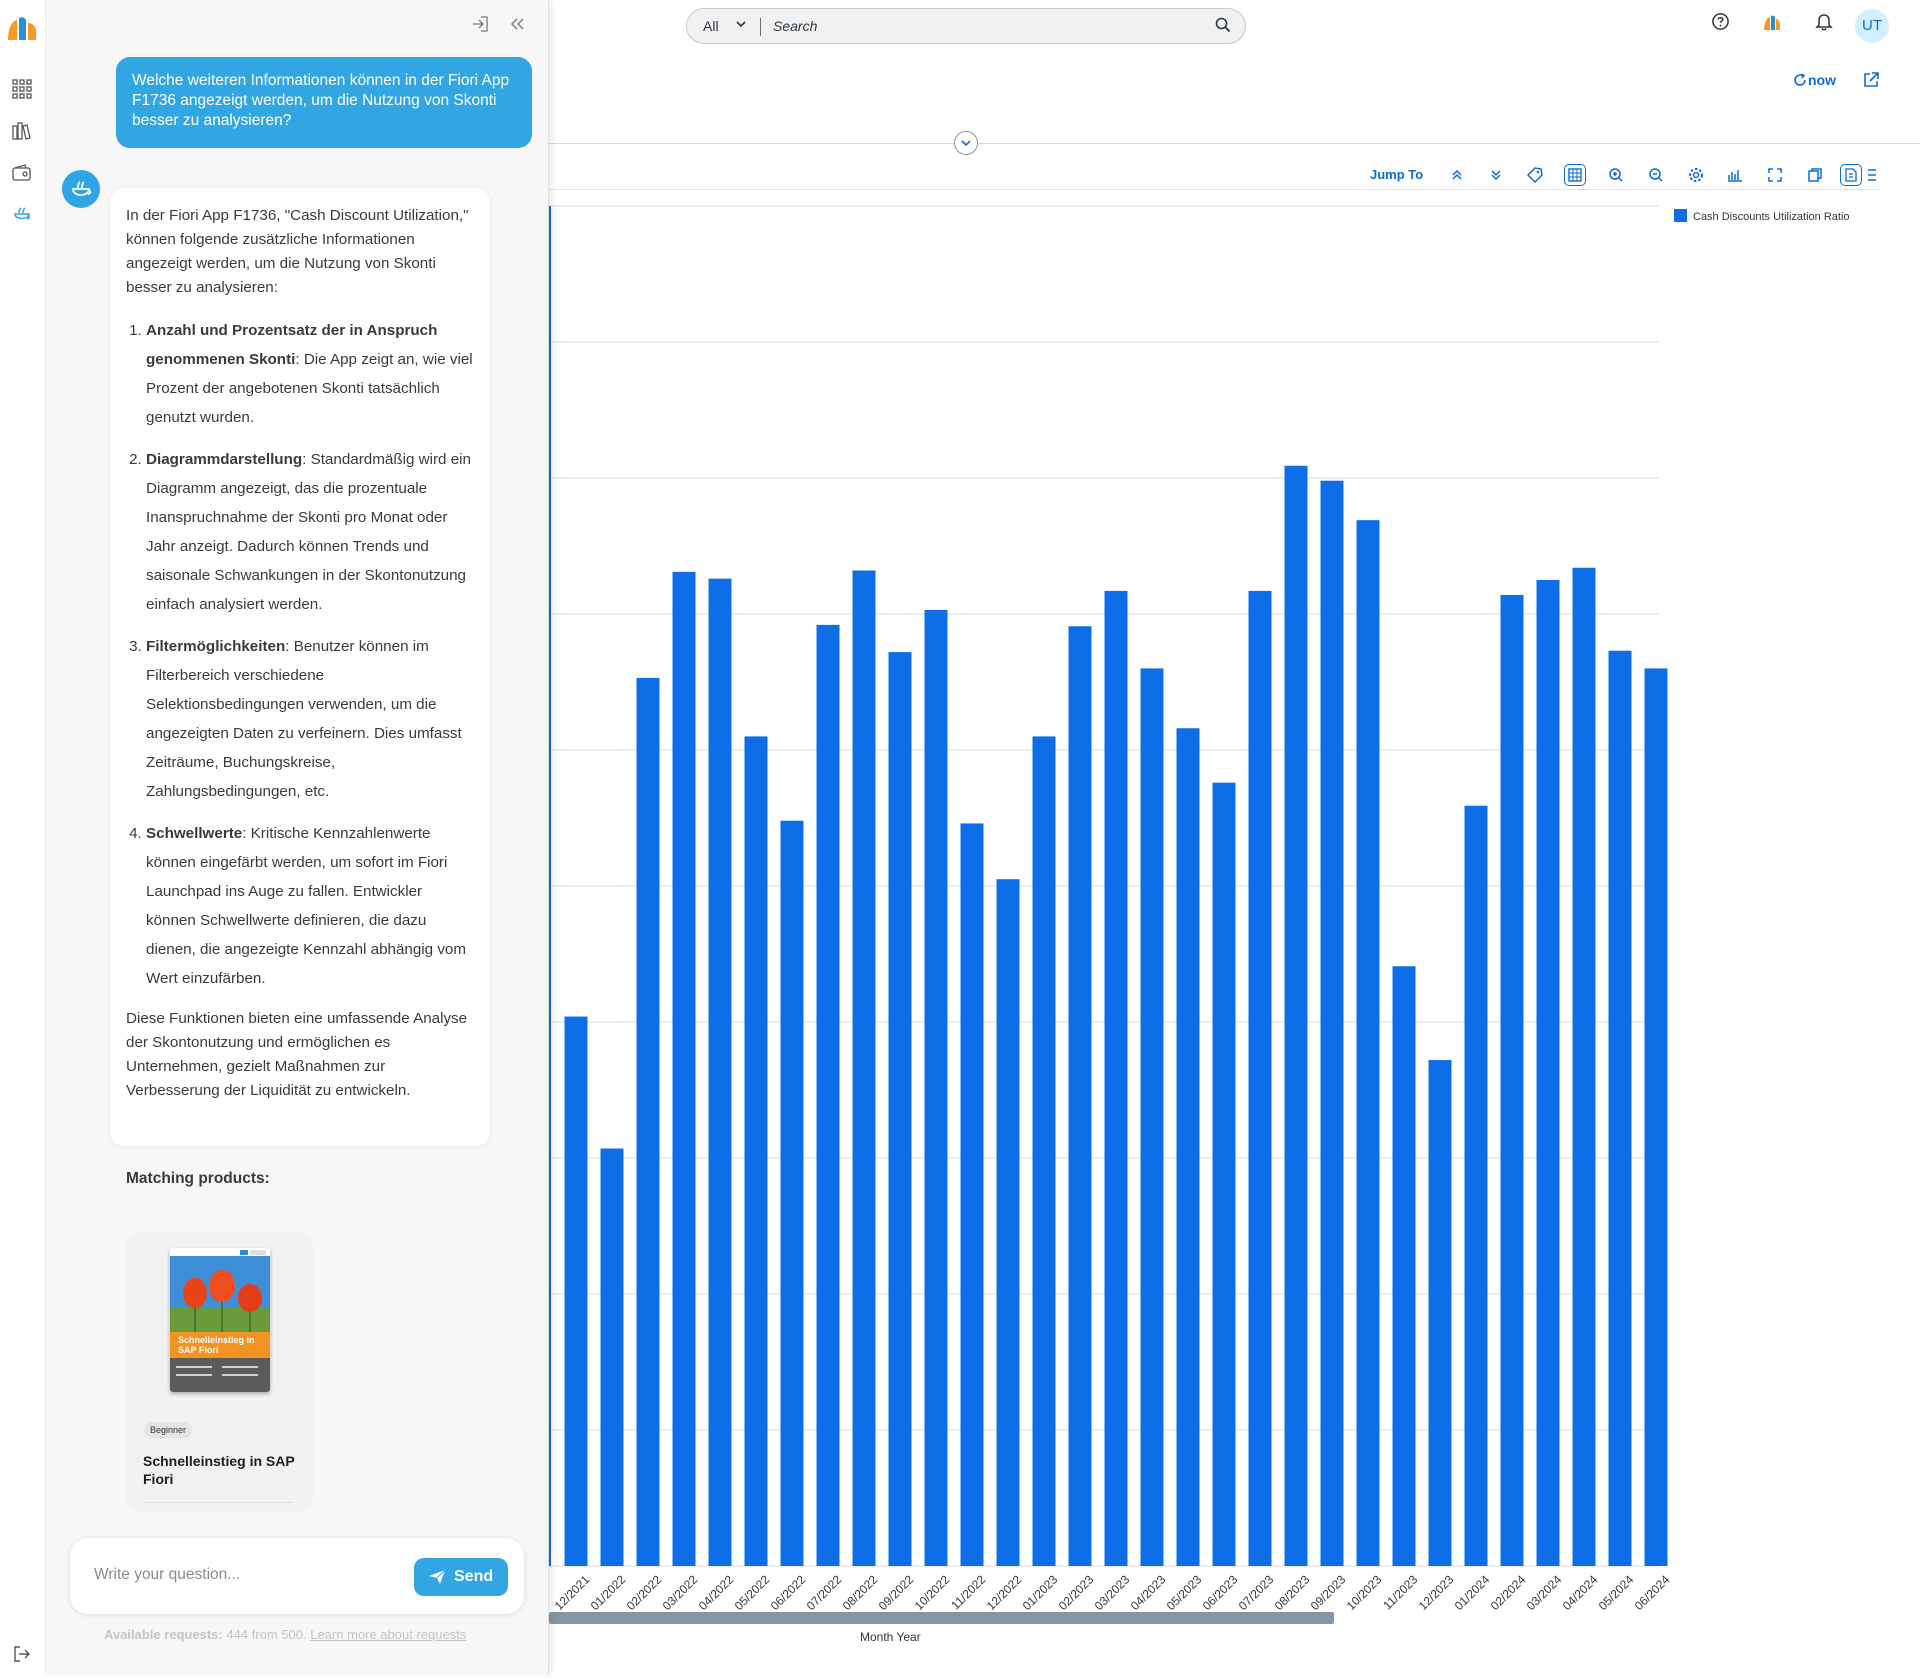  I want to click on copy-icon, so click(1815, 175).